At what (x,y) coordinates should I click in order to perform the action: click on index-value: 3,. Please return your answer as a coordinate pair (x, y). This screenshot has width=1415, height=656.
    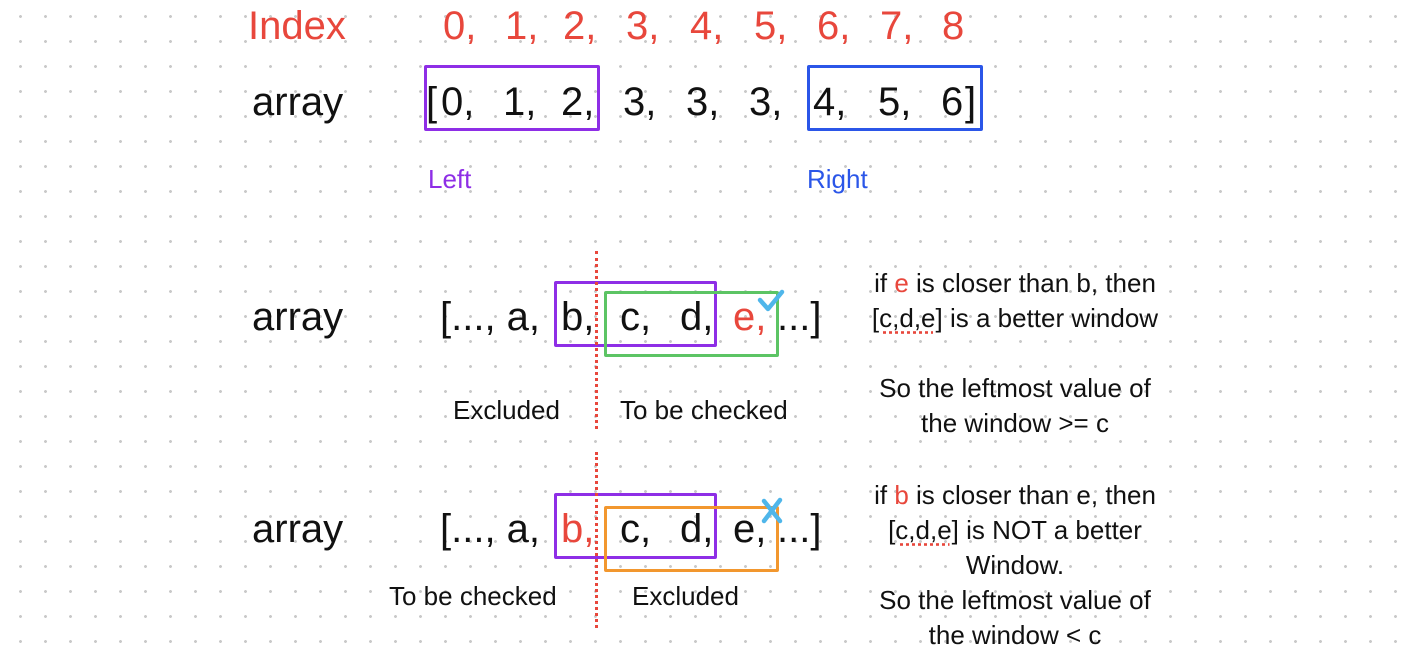
    Looking at the image, I should click on (643, 26).